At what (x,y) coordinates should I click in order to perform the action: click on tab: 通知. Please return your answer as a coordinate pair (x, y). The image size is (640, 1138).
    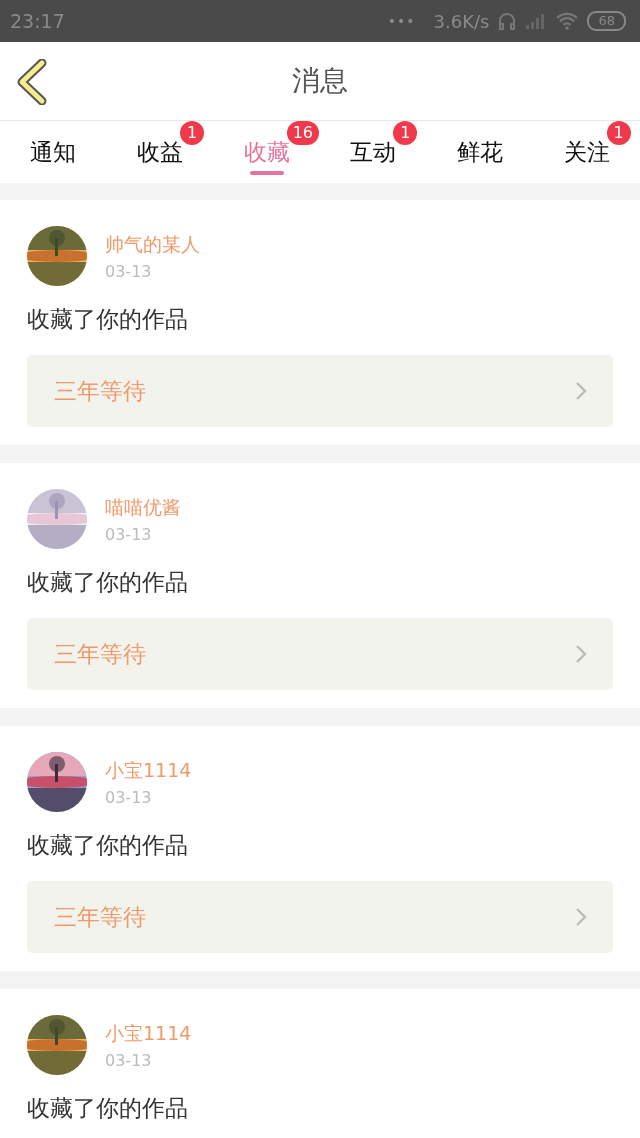
    Looking at the image, I should click on (53, 152).